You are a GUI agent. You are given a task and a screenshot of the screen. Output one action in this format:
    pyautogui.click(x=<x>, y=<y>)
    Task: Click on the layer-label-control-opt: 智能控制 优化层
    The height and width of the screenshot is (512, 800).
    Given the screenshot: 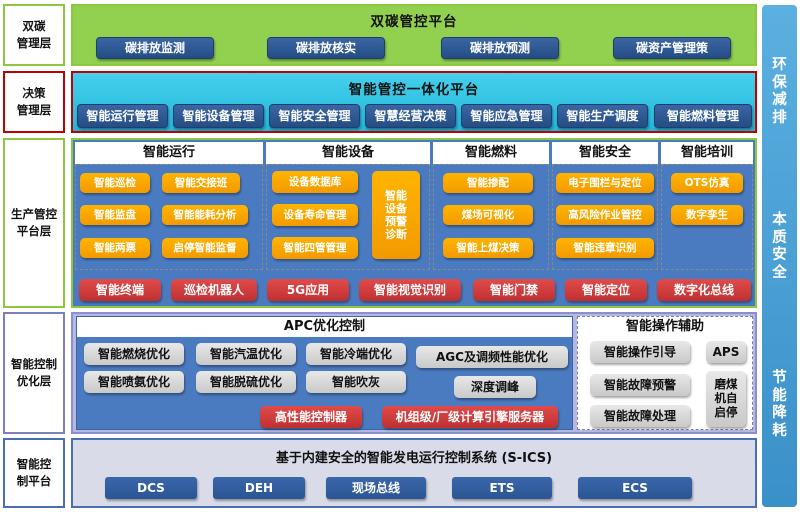 What is the action you would take?
    pyautogui.click(x=34, y=373)
    